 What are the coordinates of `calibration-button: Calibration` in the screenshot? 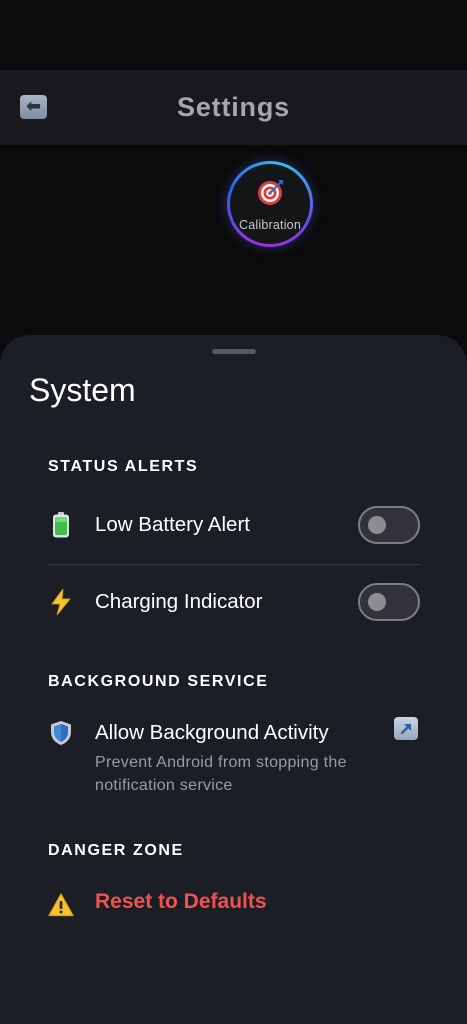 It's located at (270, 204).